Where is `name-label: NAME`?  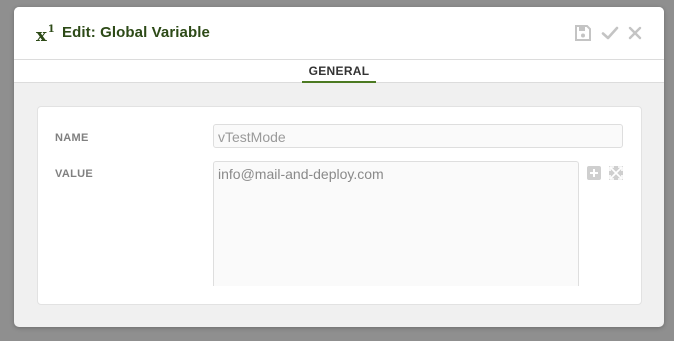 name-label: NAME is located at coordinates (72, 138).